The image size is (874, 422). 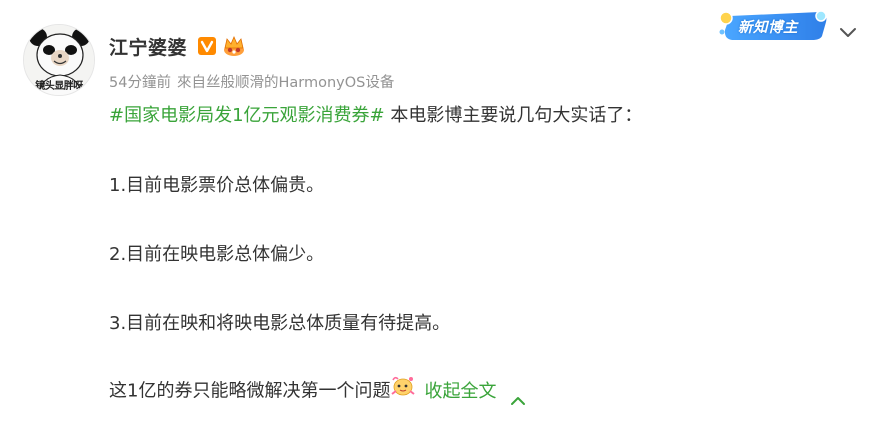 What do you see at coordinates (247, 115) in the screenshot?
I see `hashtag-link: #国家电影局发1亿元观影消费券#` at bounding box center [247, 115].